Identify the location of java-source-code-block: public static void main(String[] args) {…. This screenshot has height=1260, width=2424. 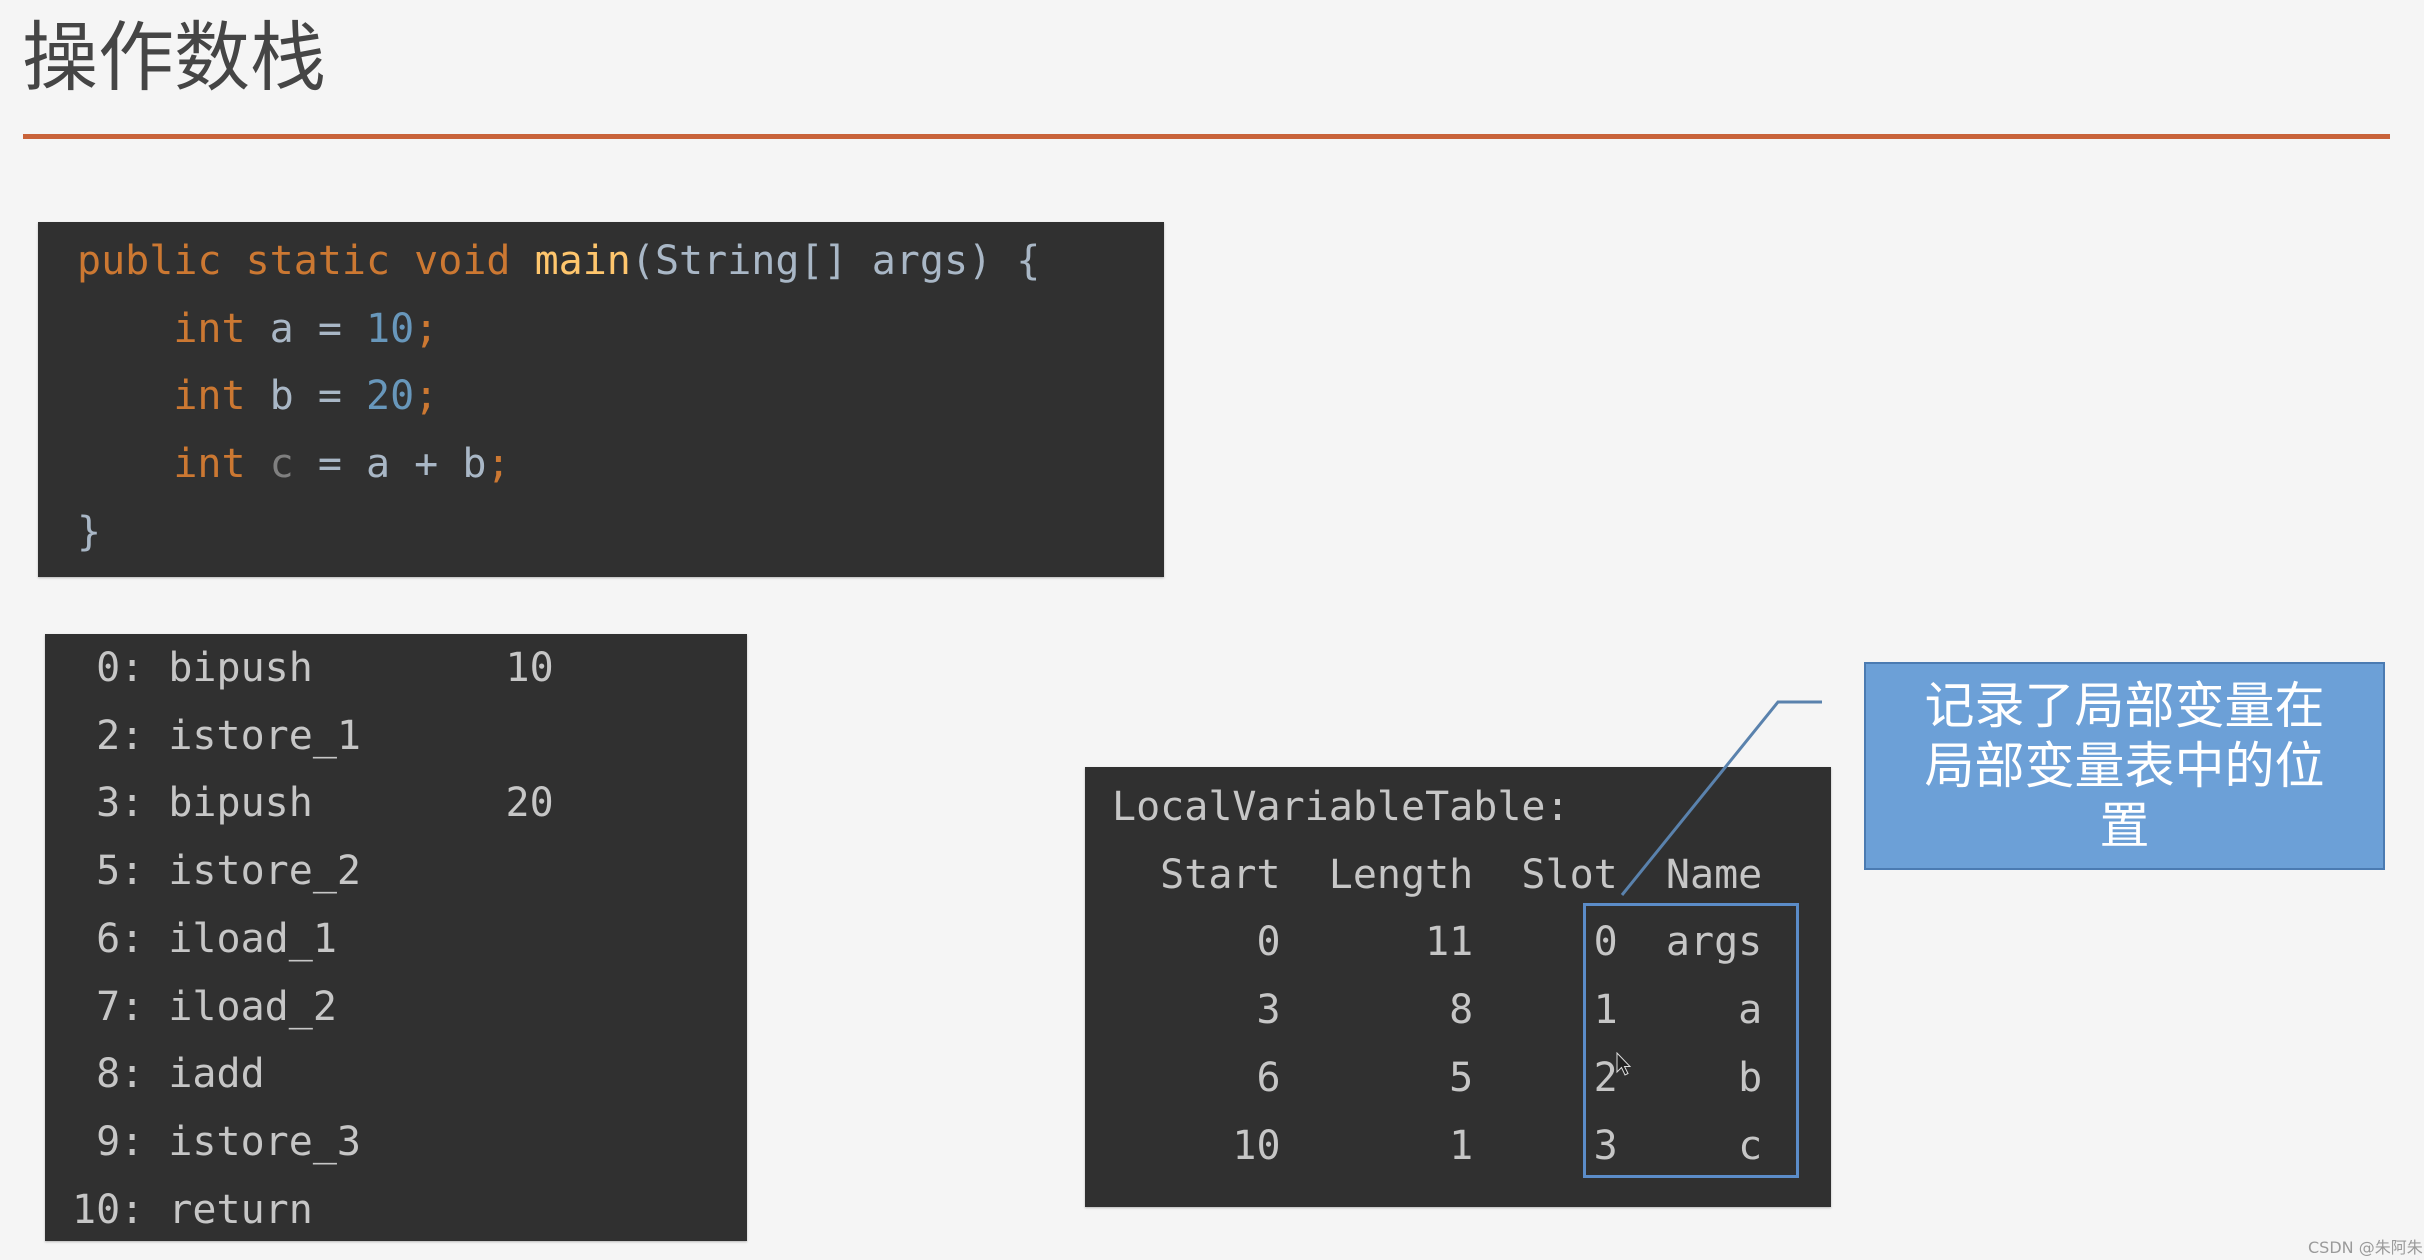
(601, 399).